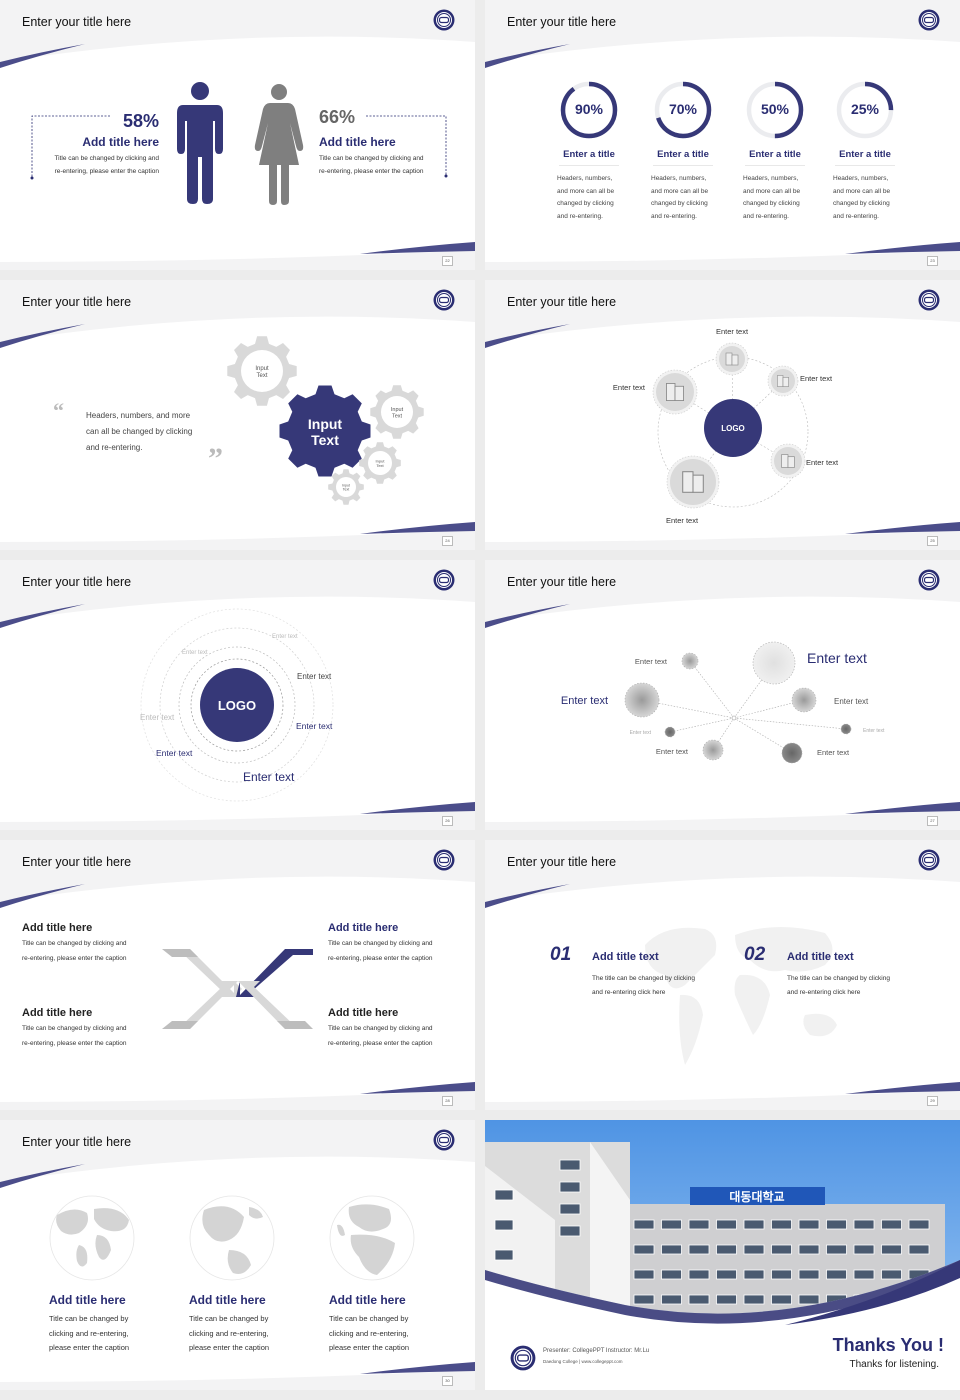  I want to click on thanks-title: Thanks You !, so click(888, 1345).